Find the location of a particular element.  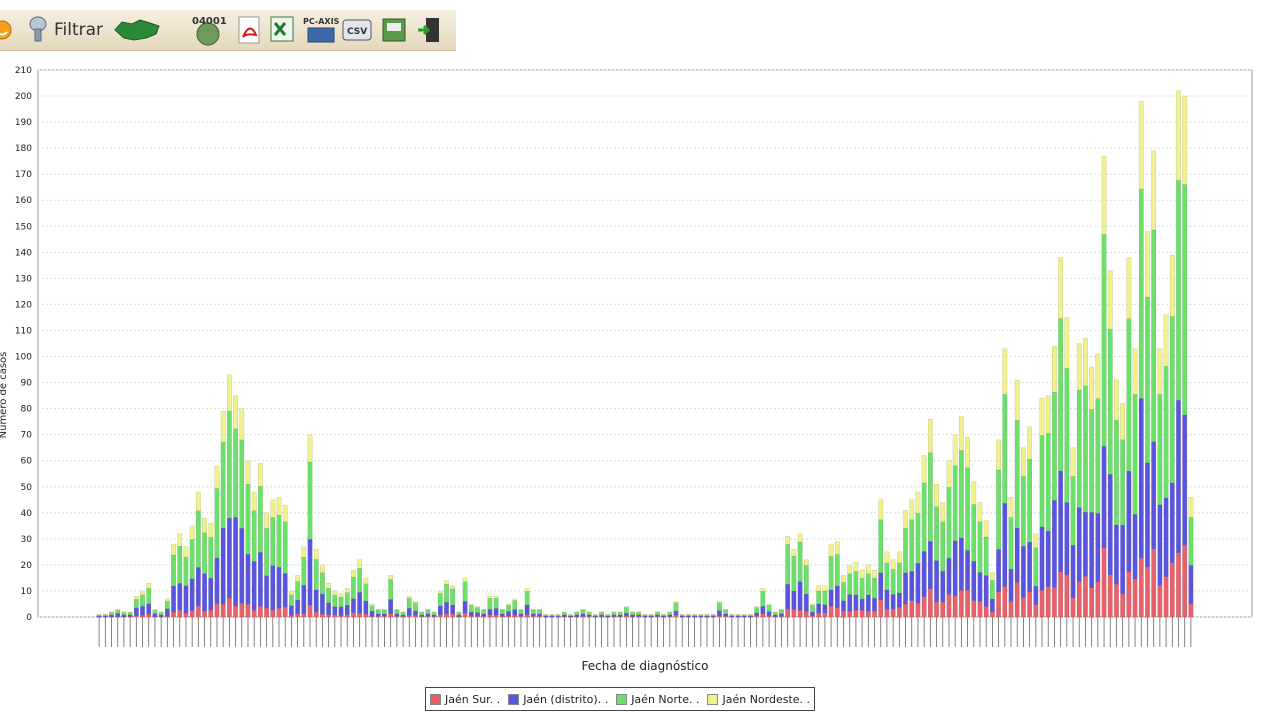

print-icon is located at coordinates (394, 30).